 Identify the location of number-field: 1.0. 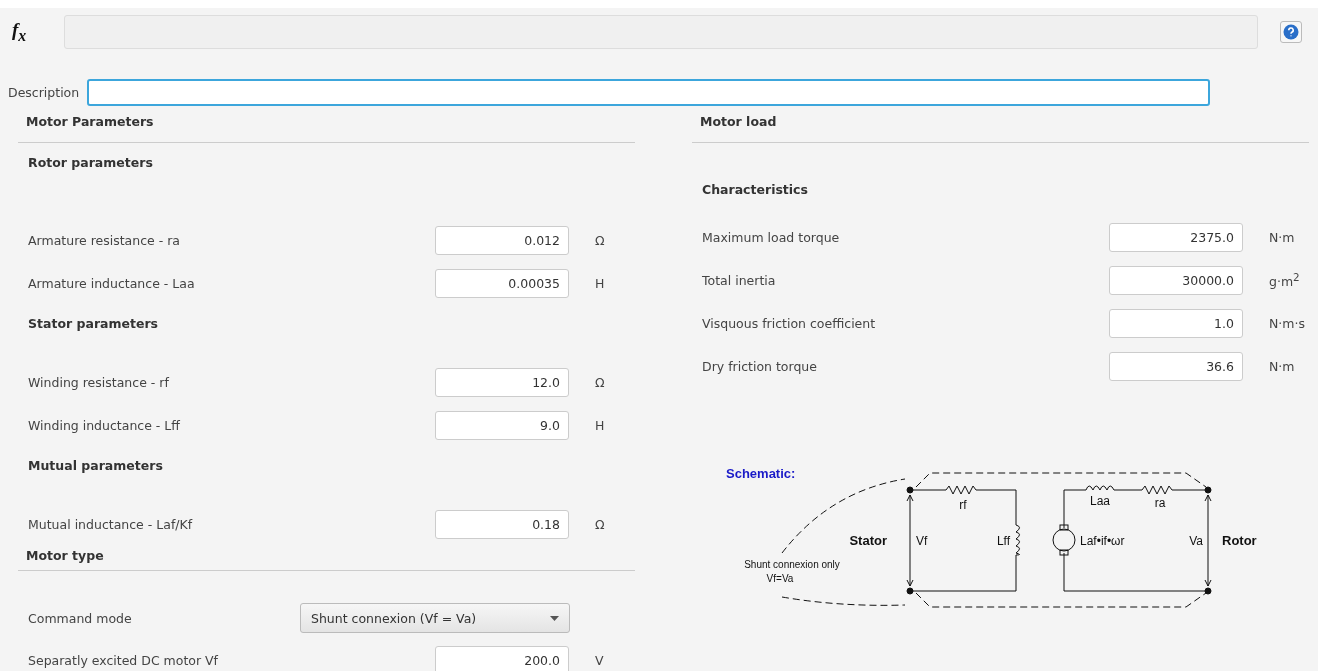
(1176, 323).